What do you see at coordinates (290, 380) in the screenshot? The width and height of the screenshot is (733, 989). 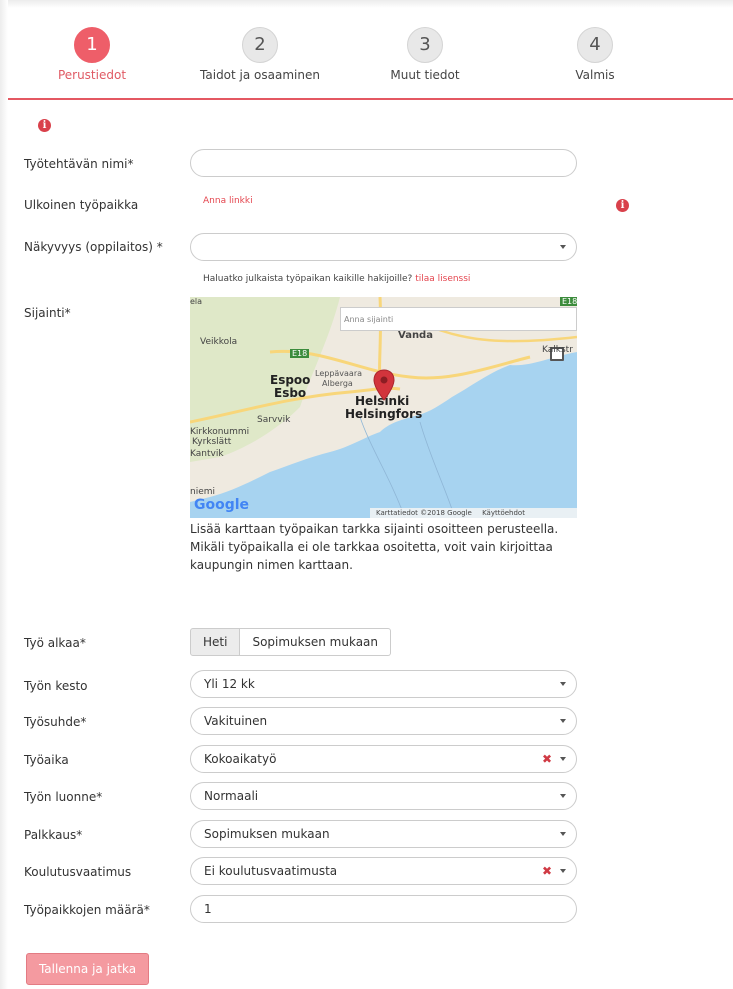 I see `map-label-espoo: Espoo` at bounding box center [290, 380].